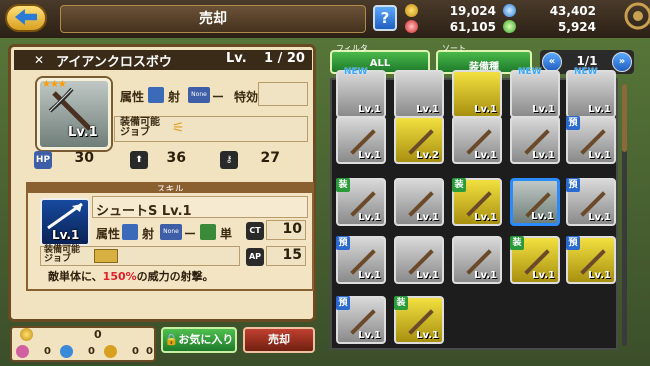 Image resolution: width=650 pixels, height=366 pixels. Describe the element at coordinates (144, 211) in the screenshot. I see `skill-name: シュートS Lv.1` at that location.